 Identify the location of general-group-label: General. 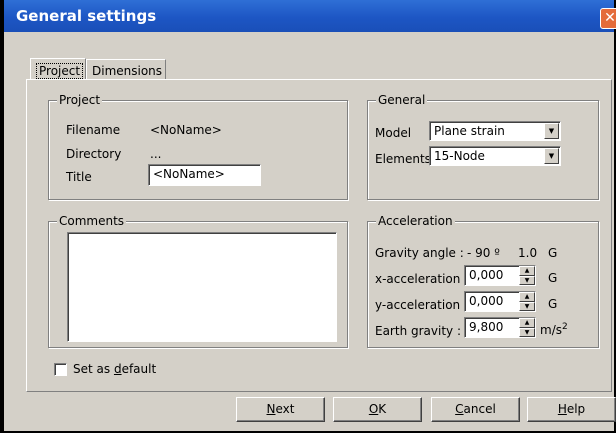
(402, 100).